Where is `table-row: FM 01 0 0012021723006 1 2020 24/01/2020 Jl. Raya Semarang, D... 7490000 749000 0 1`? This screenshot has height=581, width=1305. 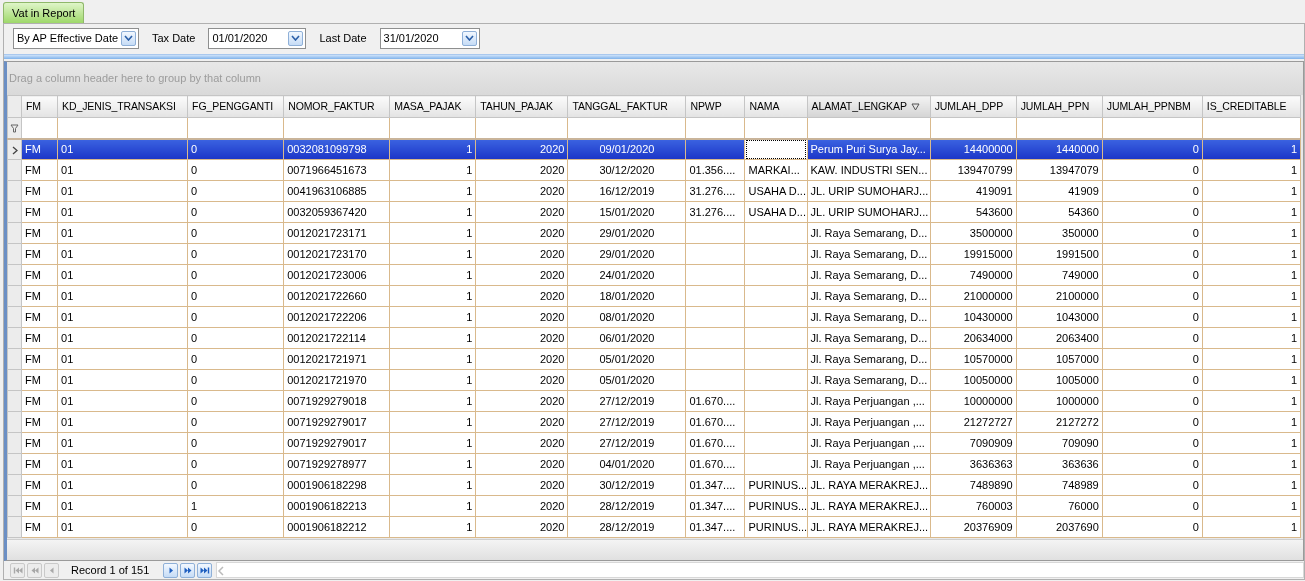
table-row: FM 01 0 0012021723006 1 2020 24/01/2020 Jl. Raya Semarang, D... 7490000 749000 0 1 is located at coordinates (654, 275).